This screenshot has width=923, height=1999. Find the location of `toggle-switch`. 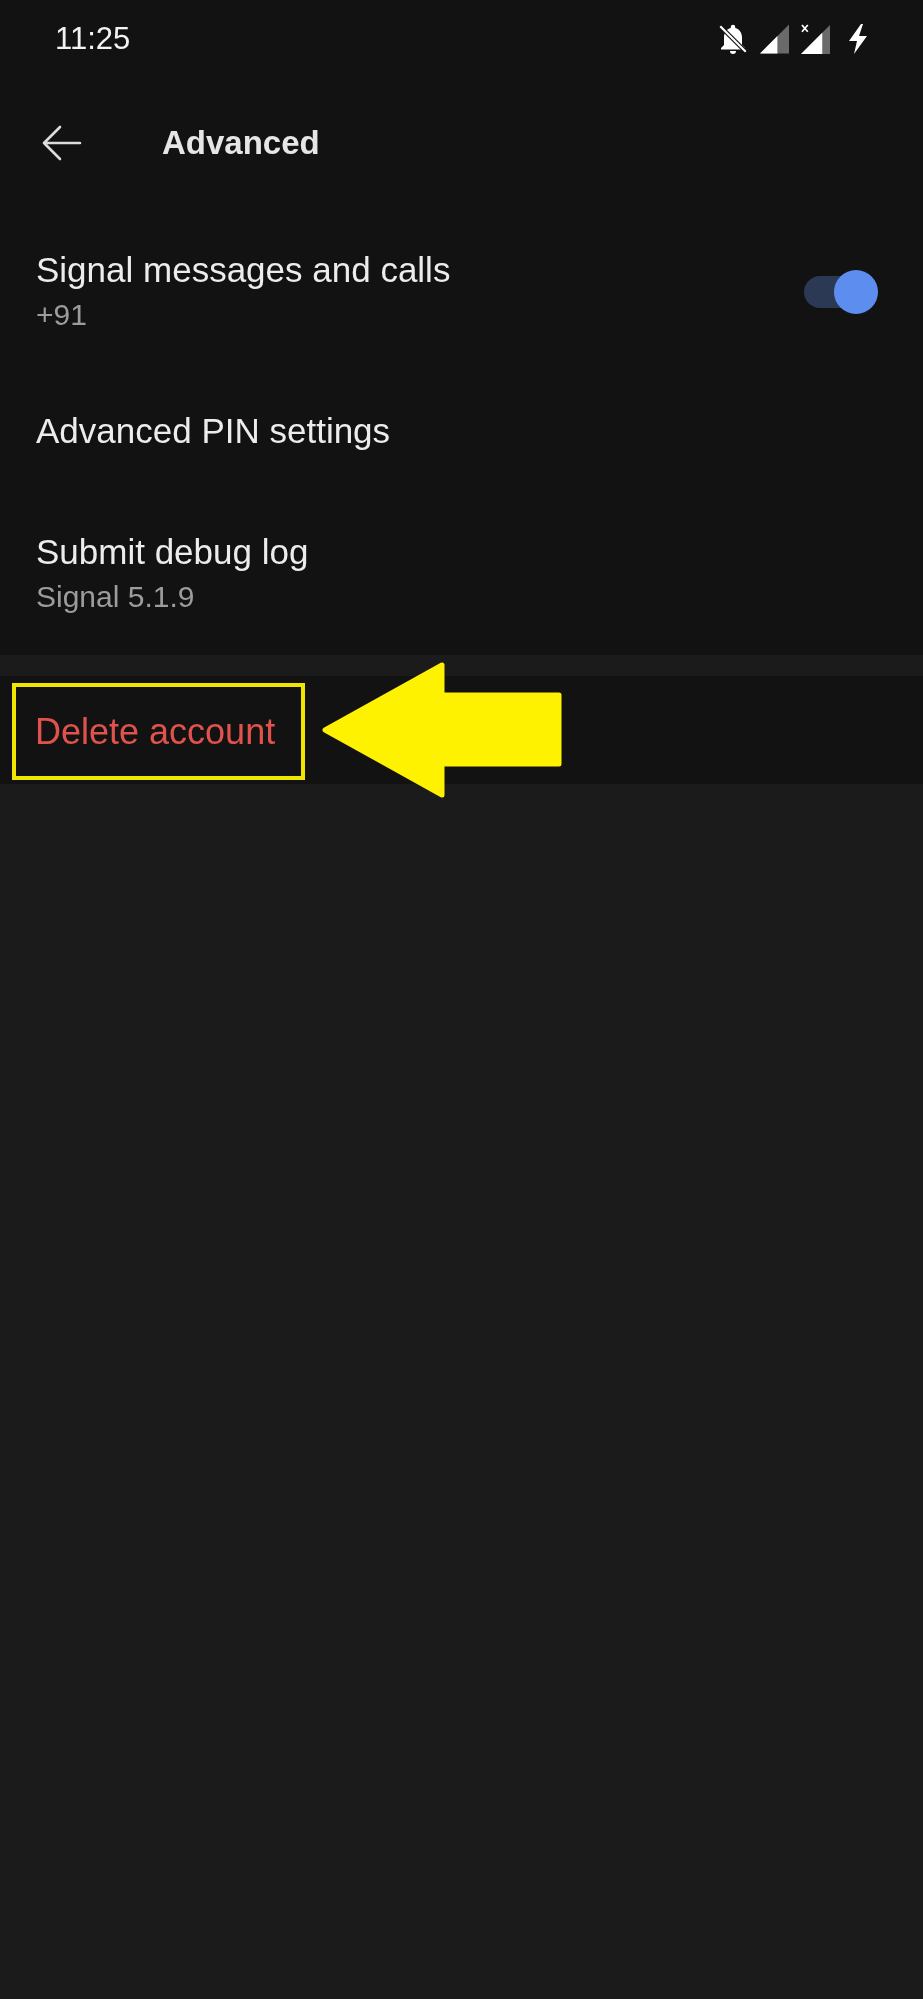

toggle-switch is located at coordinates (841, 291).